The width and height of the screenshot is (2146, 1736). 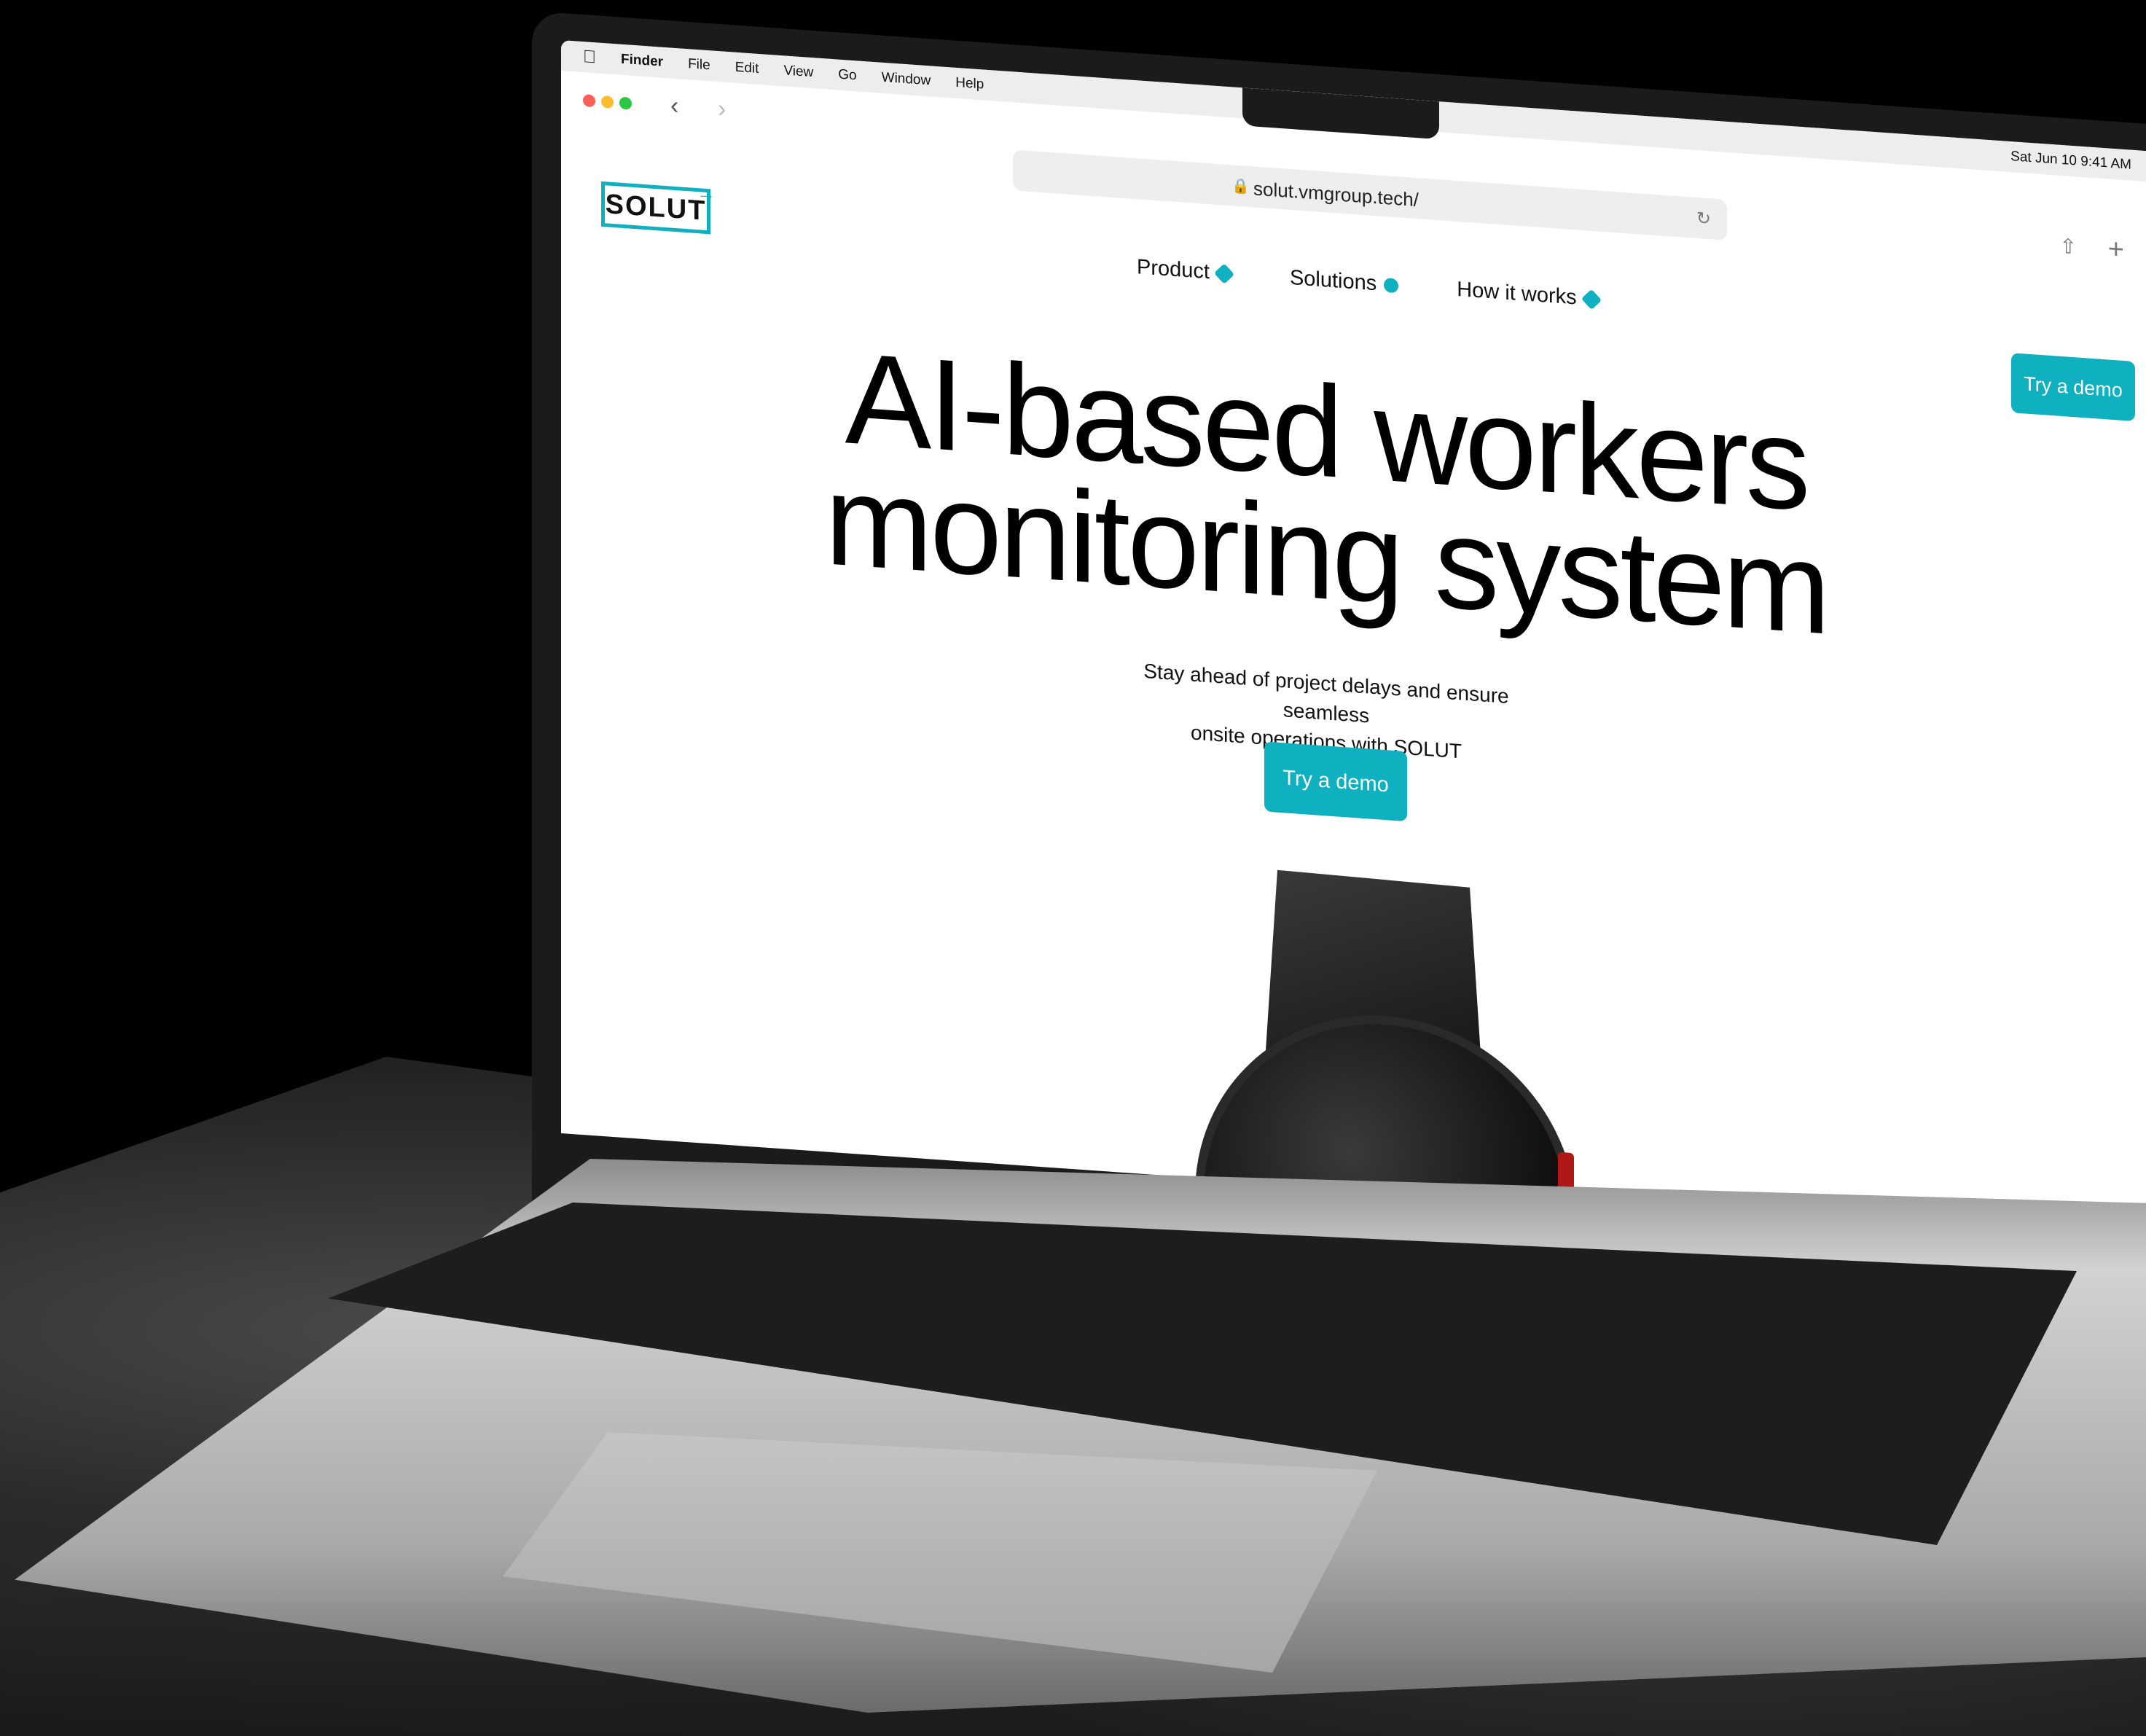 I want to click on back-arrow-icon: ‹, so click(x=674, y=105).